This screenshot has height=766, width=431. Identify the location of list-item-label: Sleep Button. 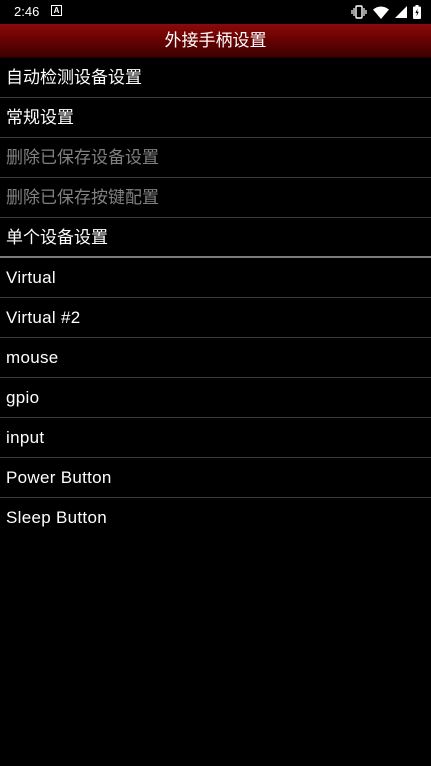
(56, 517).